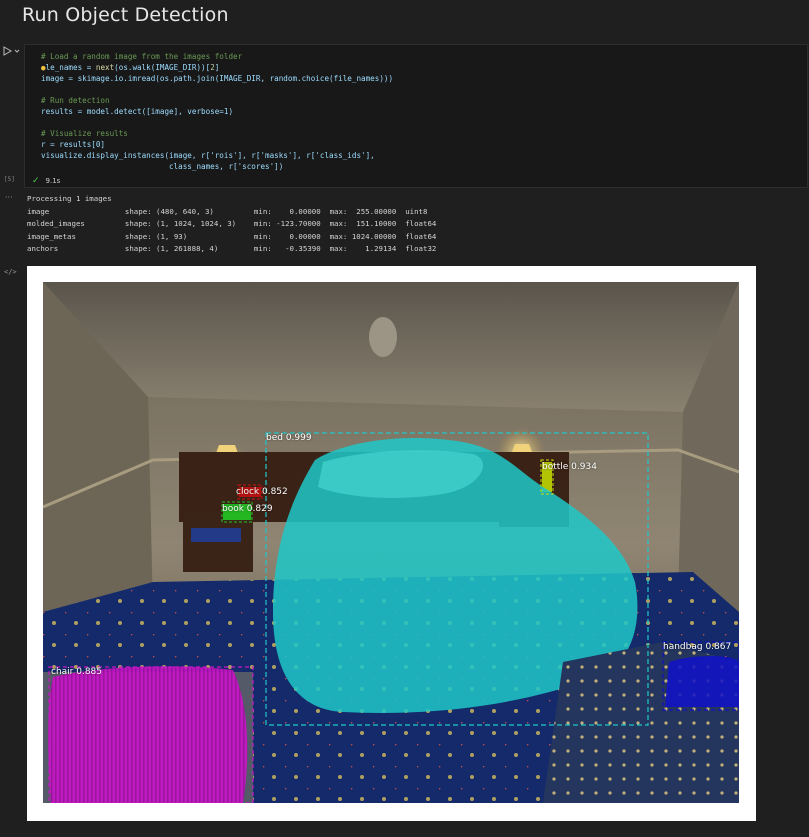 The width and height of the screenshot is (809, 837). Describe the element at coordinates (10, 272) in the screenshot. I see `code-output-icon: </>` at that location.